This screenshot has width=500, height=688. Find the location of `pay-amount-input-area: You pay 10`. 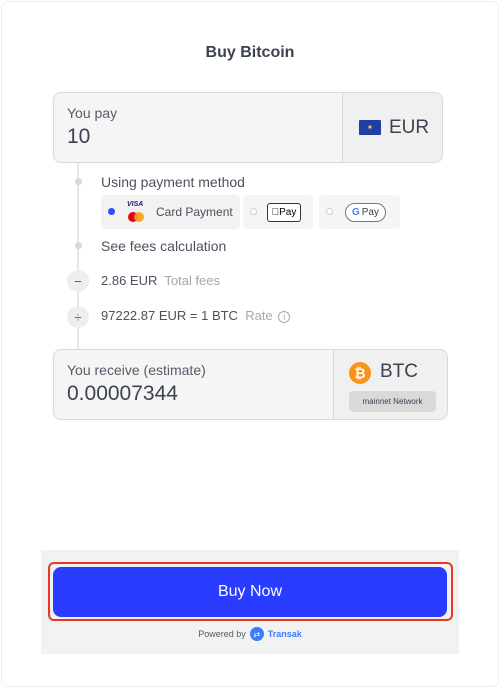

pay-amount-input-area: You pay 10 is located at coordinates (198, 127).